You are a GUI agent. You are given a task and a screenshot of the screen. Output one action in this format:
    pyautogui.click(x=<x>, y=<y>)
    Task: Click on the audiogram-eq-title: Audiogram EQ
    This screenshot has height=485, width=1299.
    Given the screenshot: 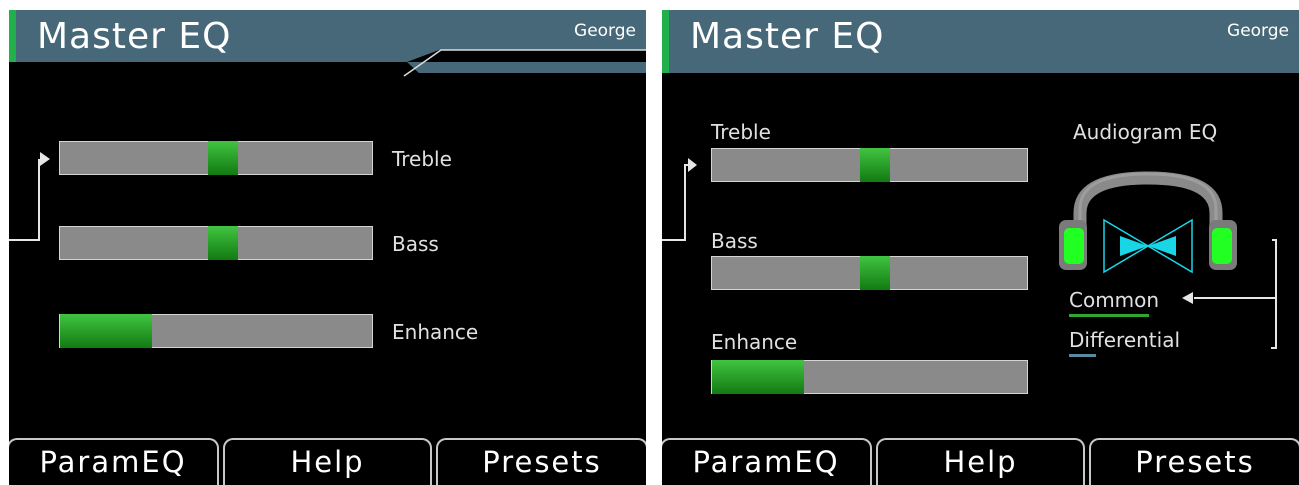 What is the action you would take?
    pyautogui.click(x=1145, y=132)
    